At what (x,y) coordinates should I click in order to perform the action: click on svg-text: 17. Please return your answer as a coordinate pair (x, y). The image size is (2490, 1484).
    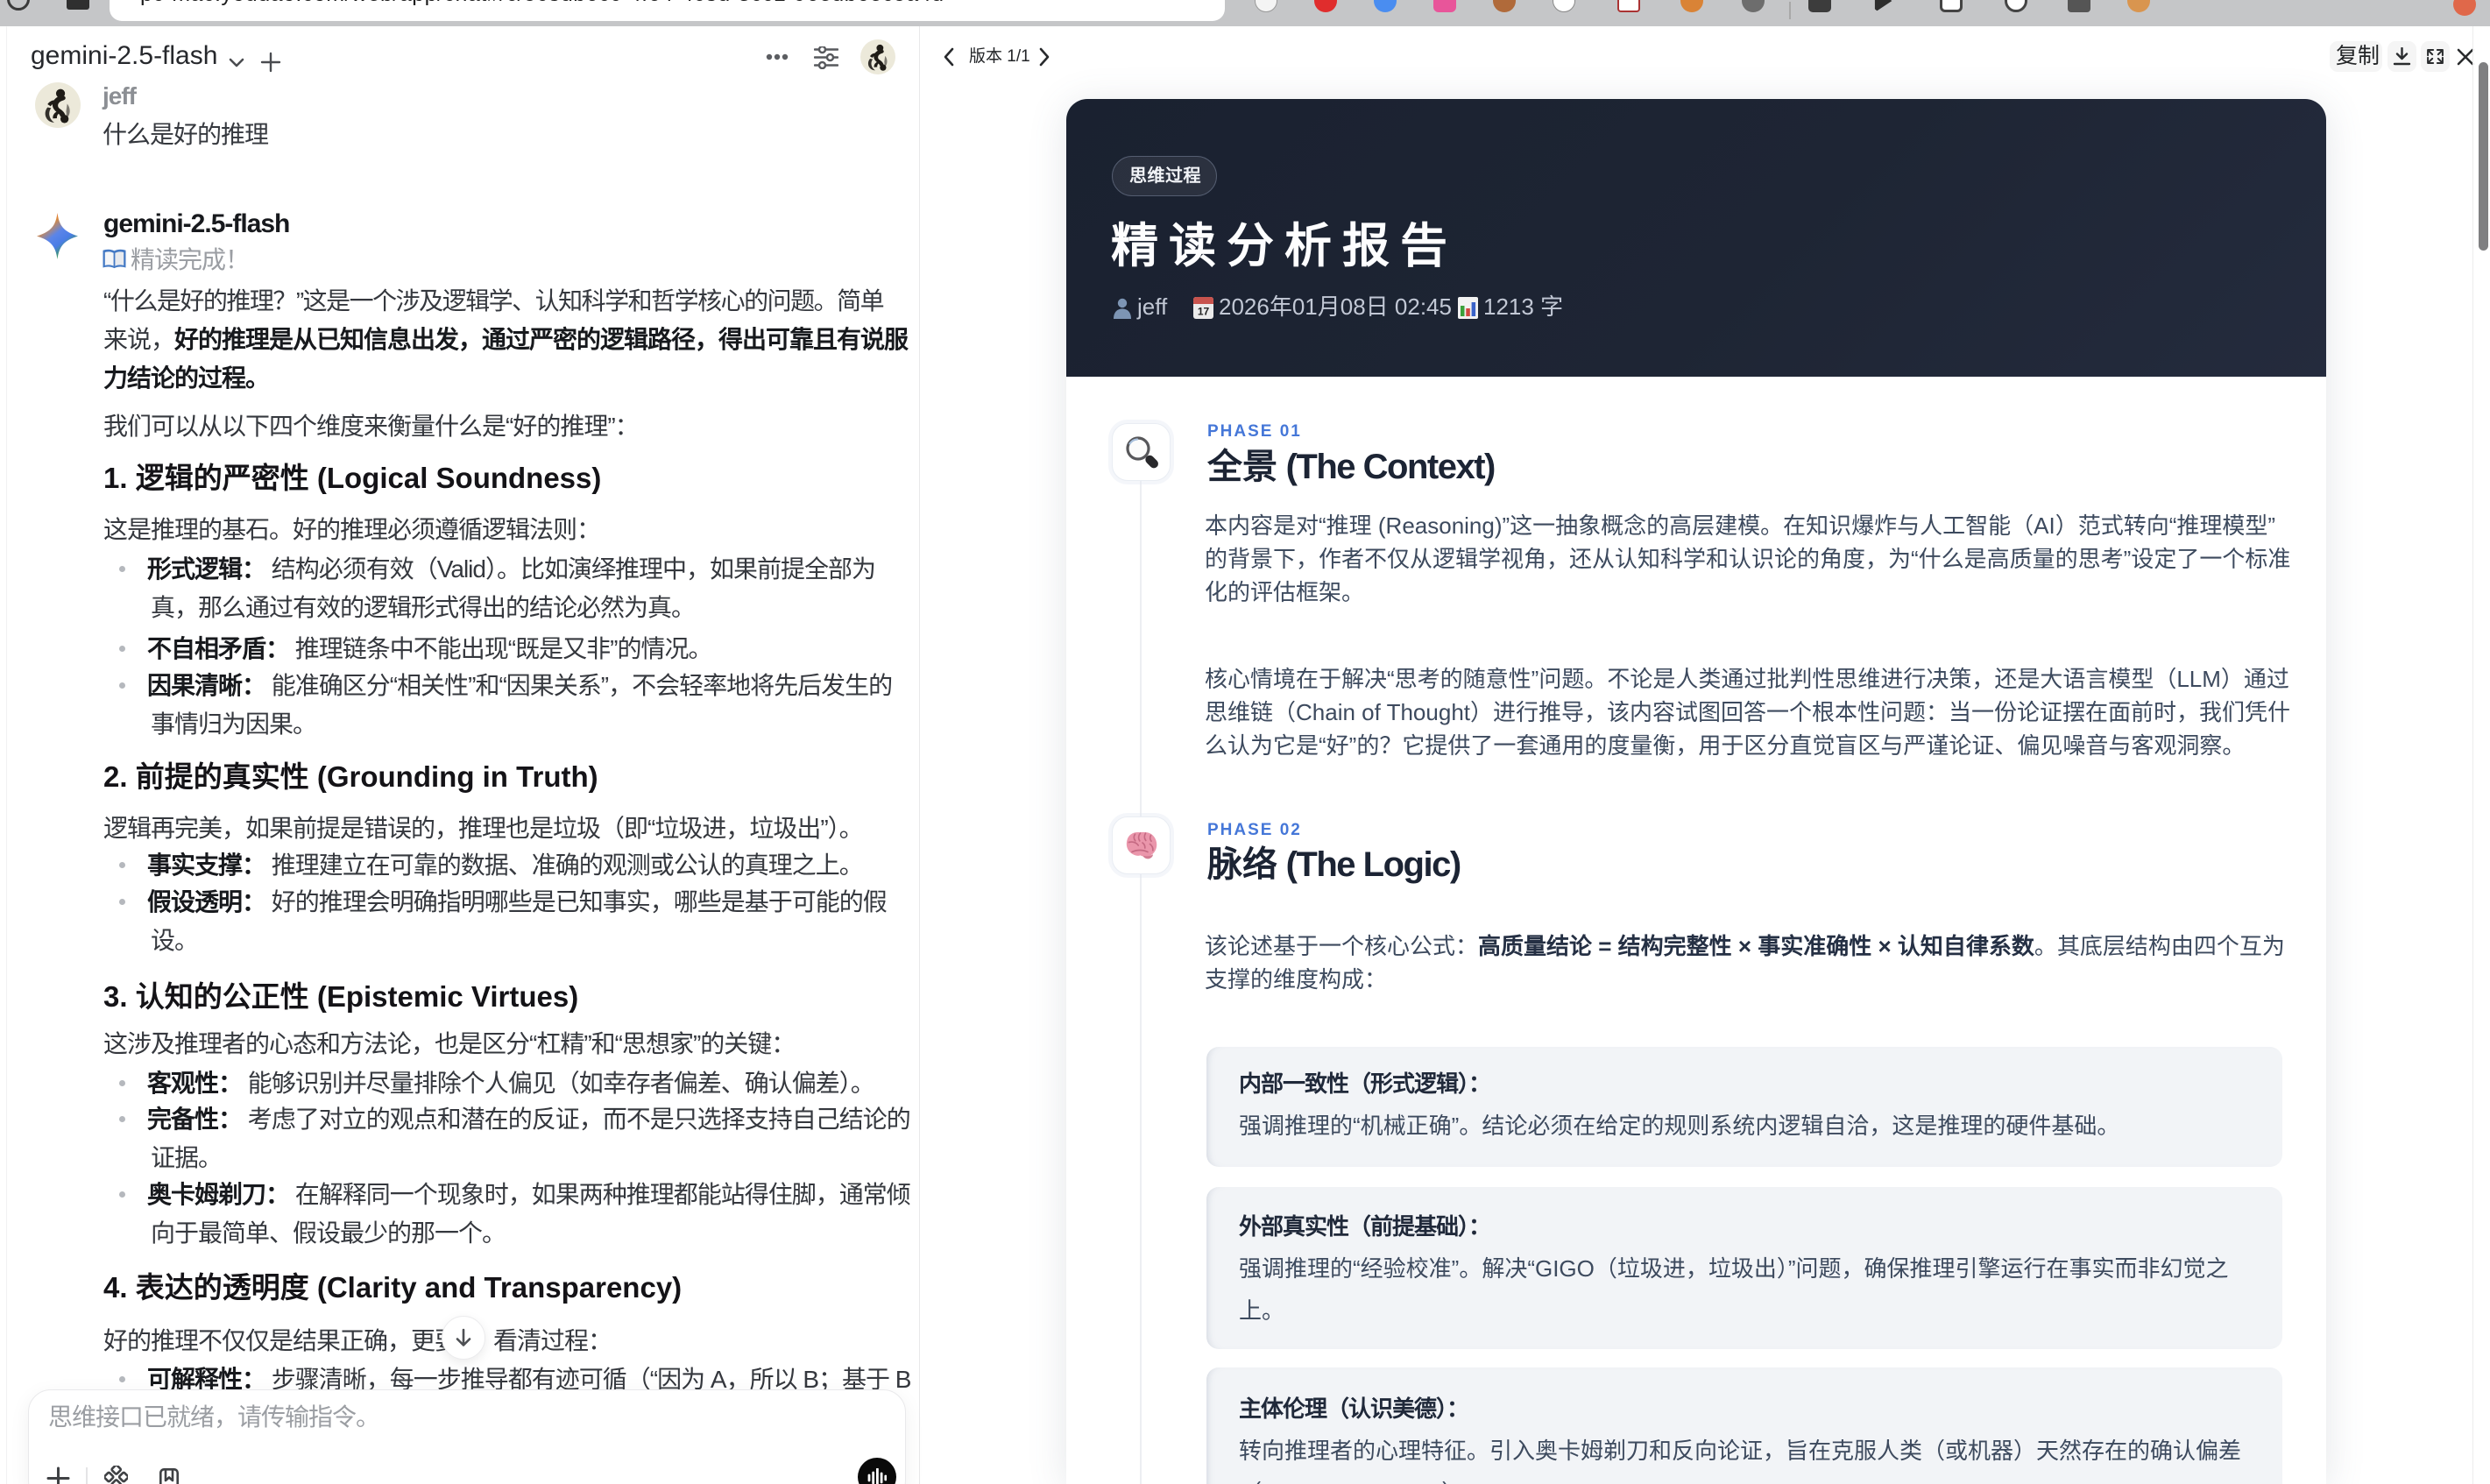
    Looking at the image, I should click on (1204, 312).